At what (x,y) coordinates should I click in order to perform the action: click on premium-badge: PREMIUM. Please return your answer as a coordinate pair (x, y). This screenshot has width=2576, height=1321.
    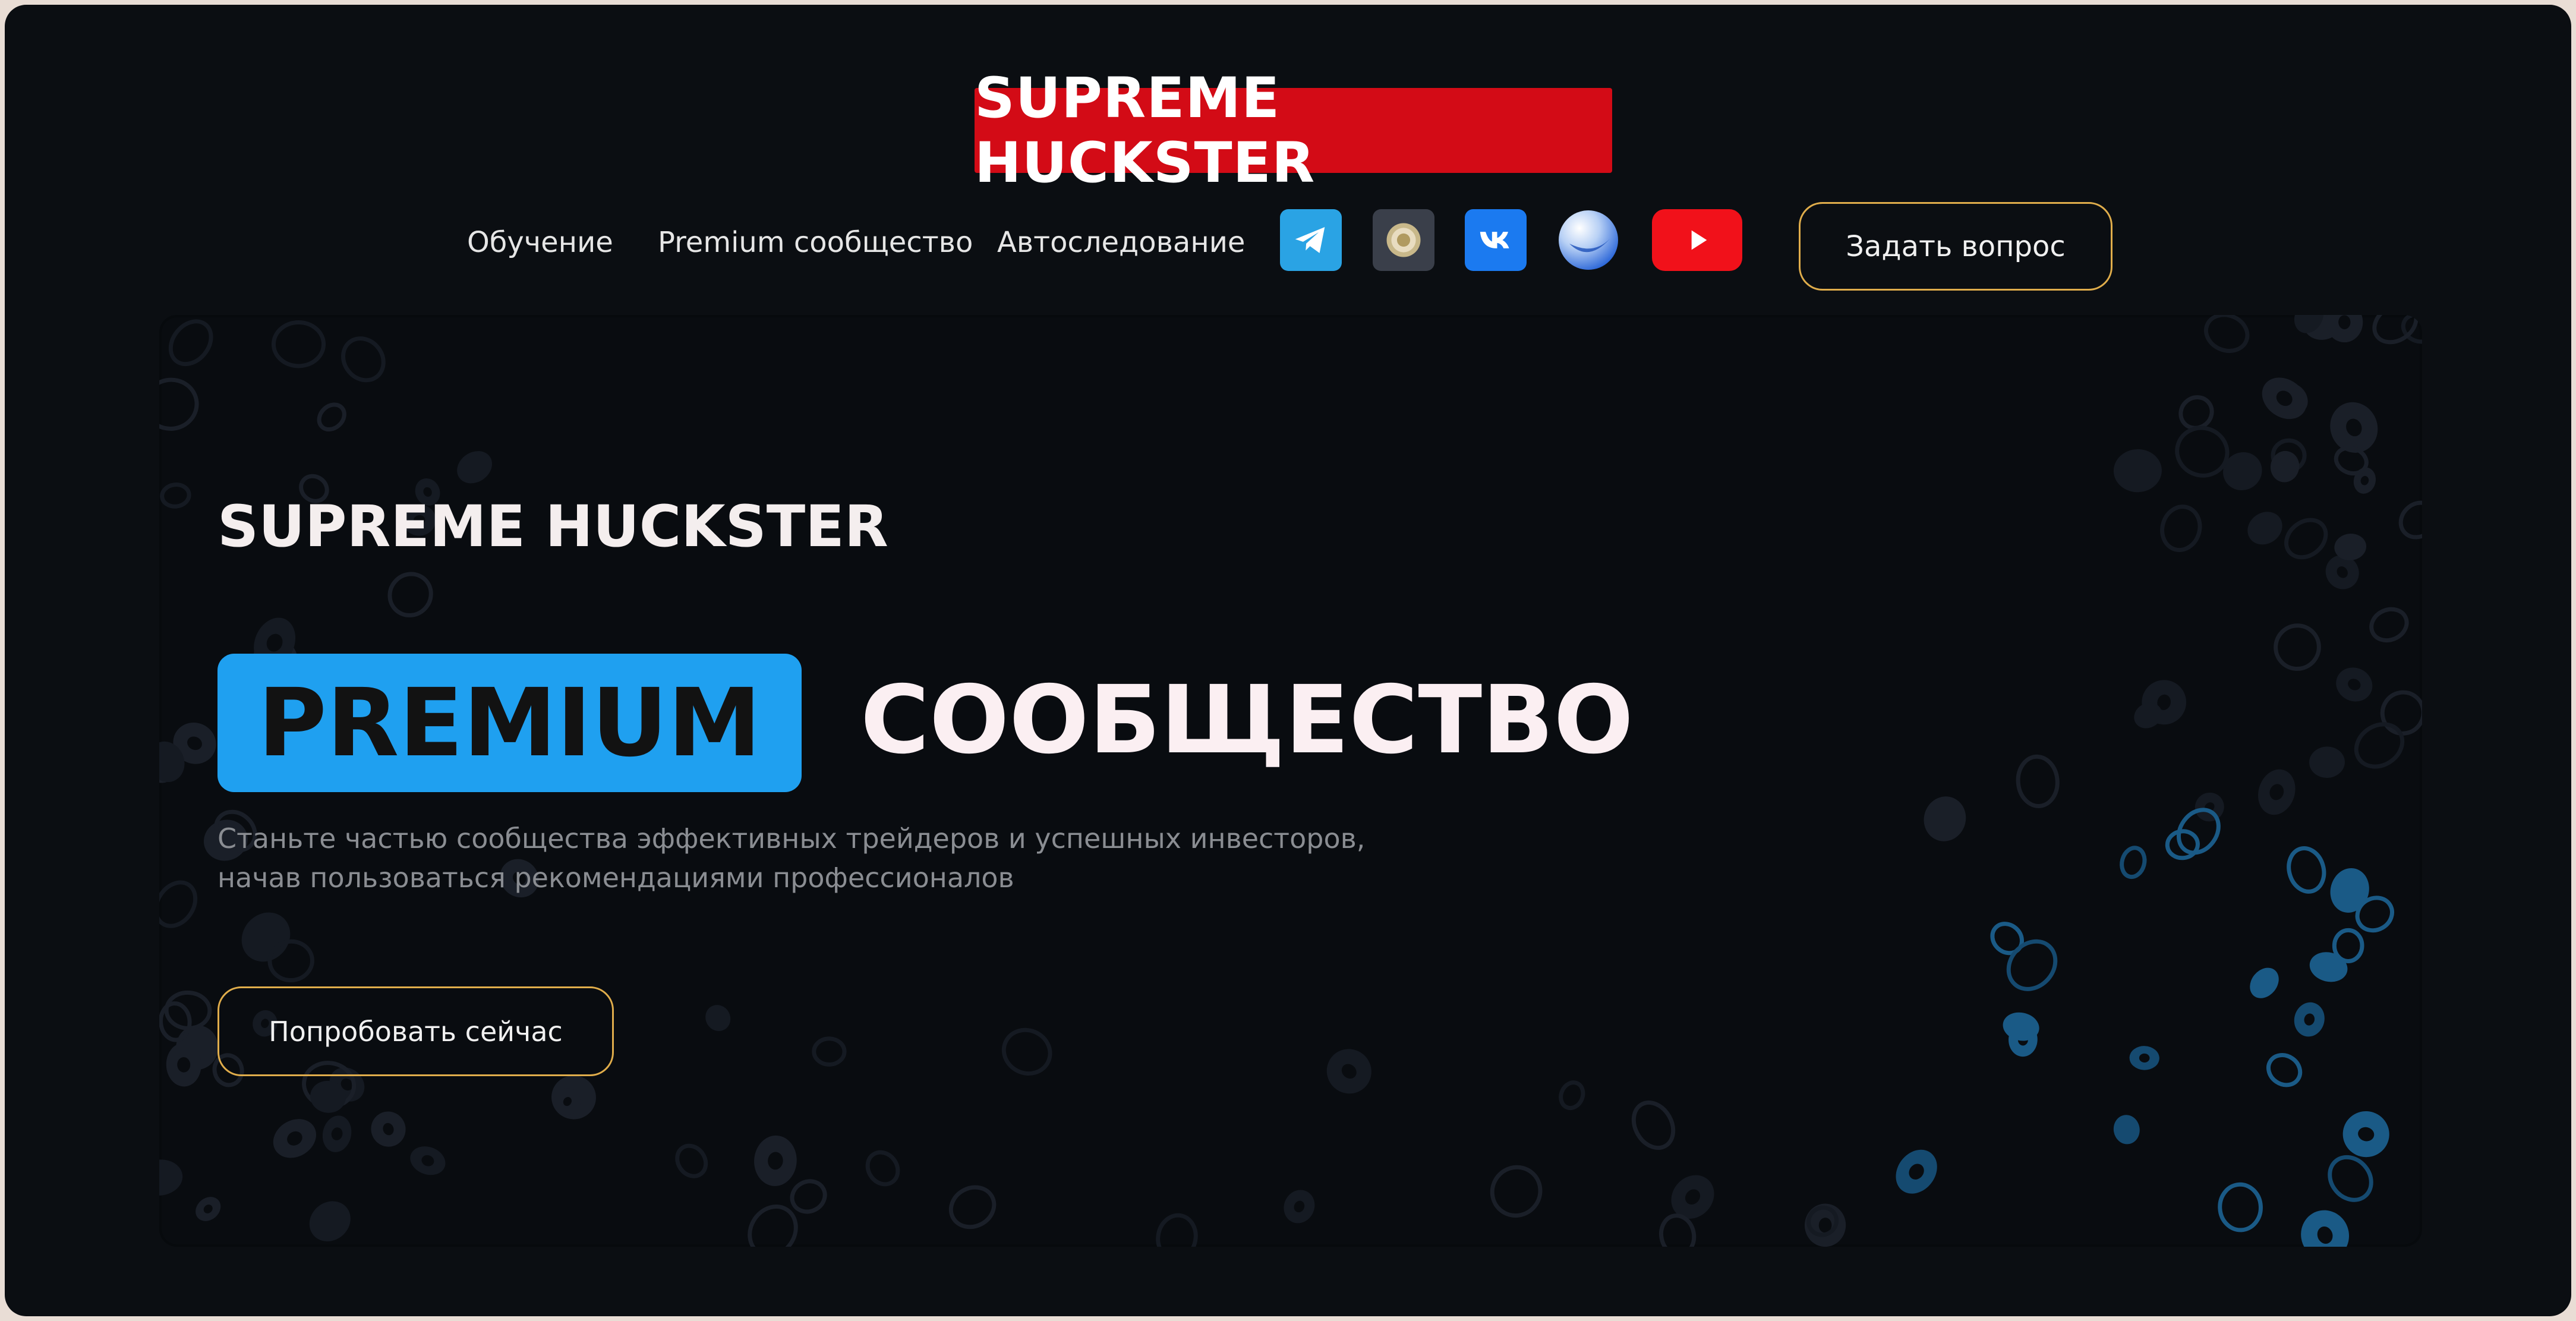
    Looking at the image, I should click on (510, 723).